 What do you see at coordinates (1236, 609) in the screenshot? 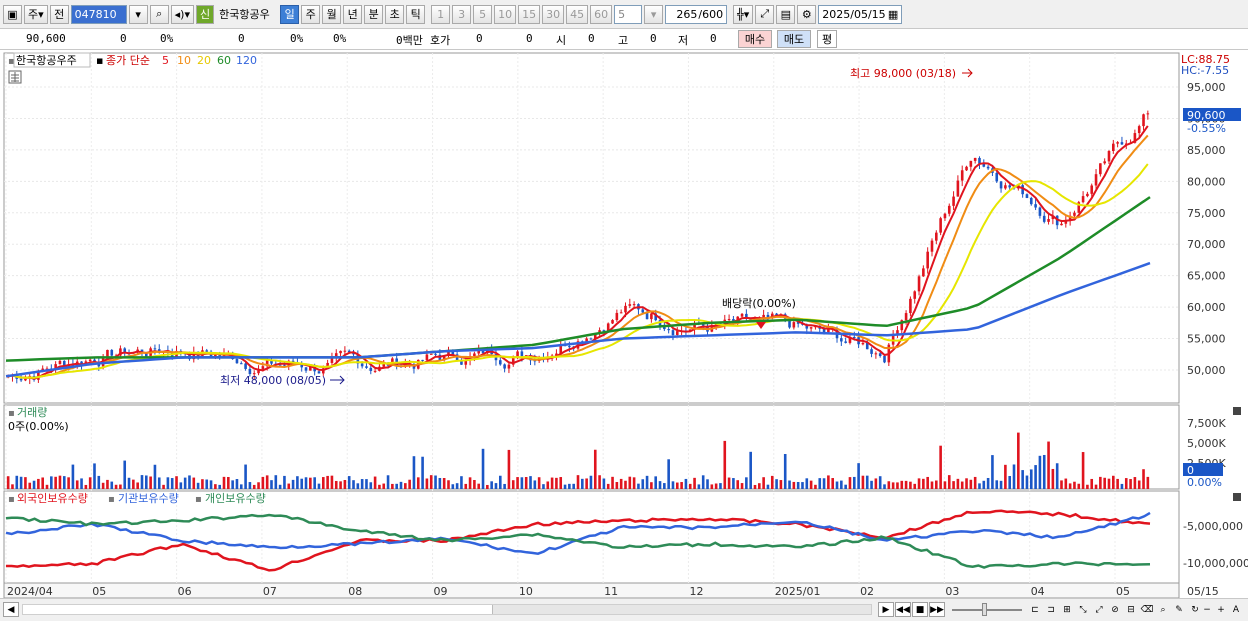
I see `auto-icon: A` at bounding box center [1236, 609].